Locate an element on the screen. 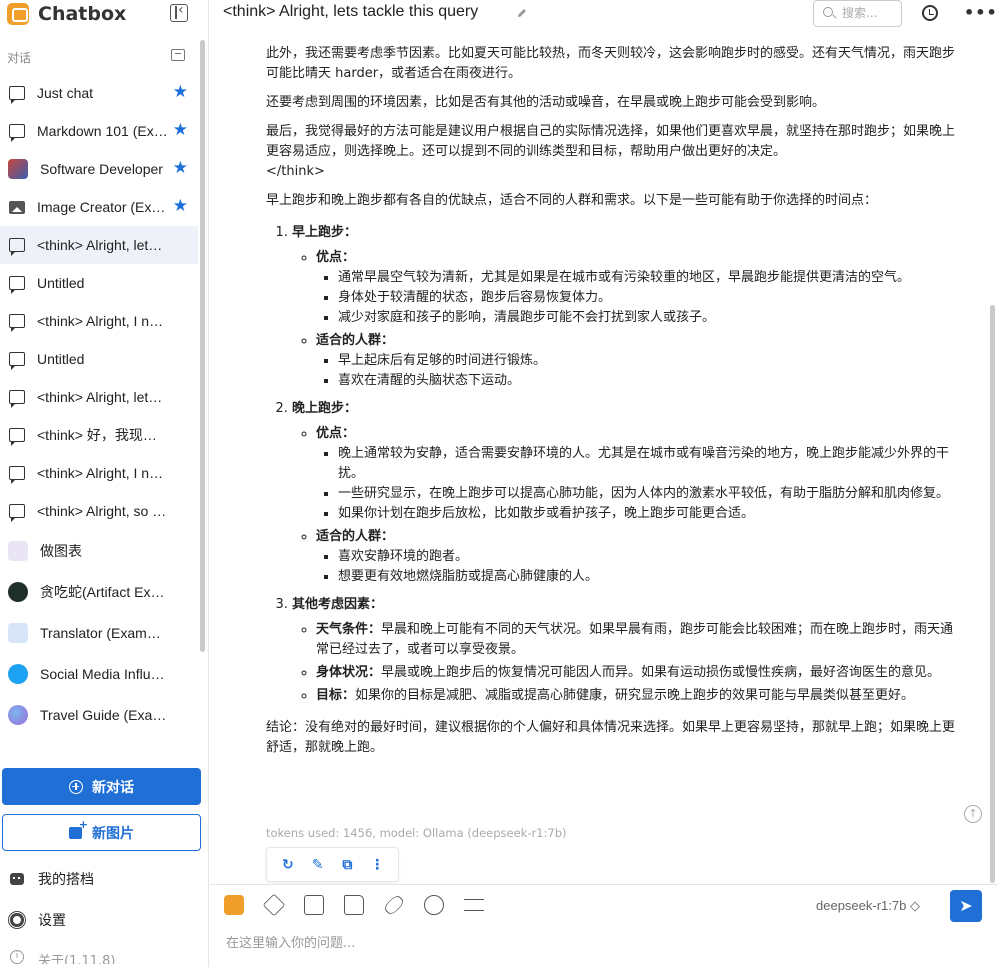 Image resolution: width=998 pixels, height=967 pixels. travel-avatar is located at coordinates (18, 714).